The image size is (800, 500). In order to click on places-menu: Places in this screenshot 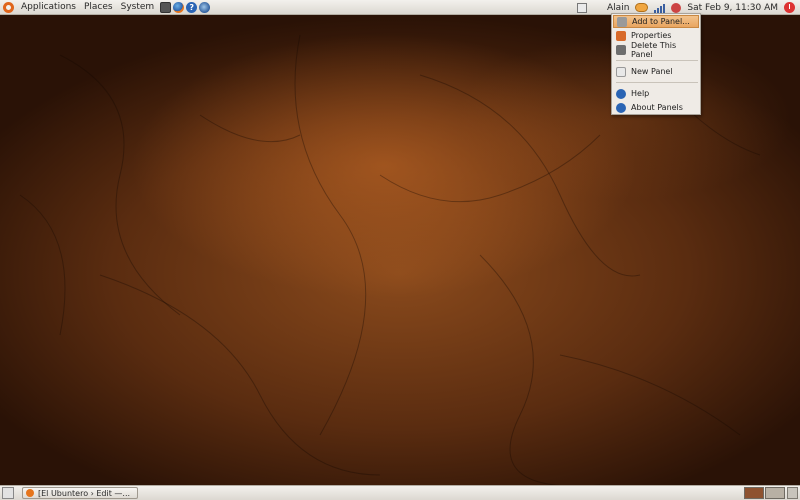, I will do `click(98, 7)`.